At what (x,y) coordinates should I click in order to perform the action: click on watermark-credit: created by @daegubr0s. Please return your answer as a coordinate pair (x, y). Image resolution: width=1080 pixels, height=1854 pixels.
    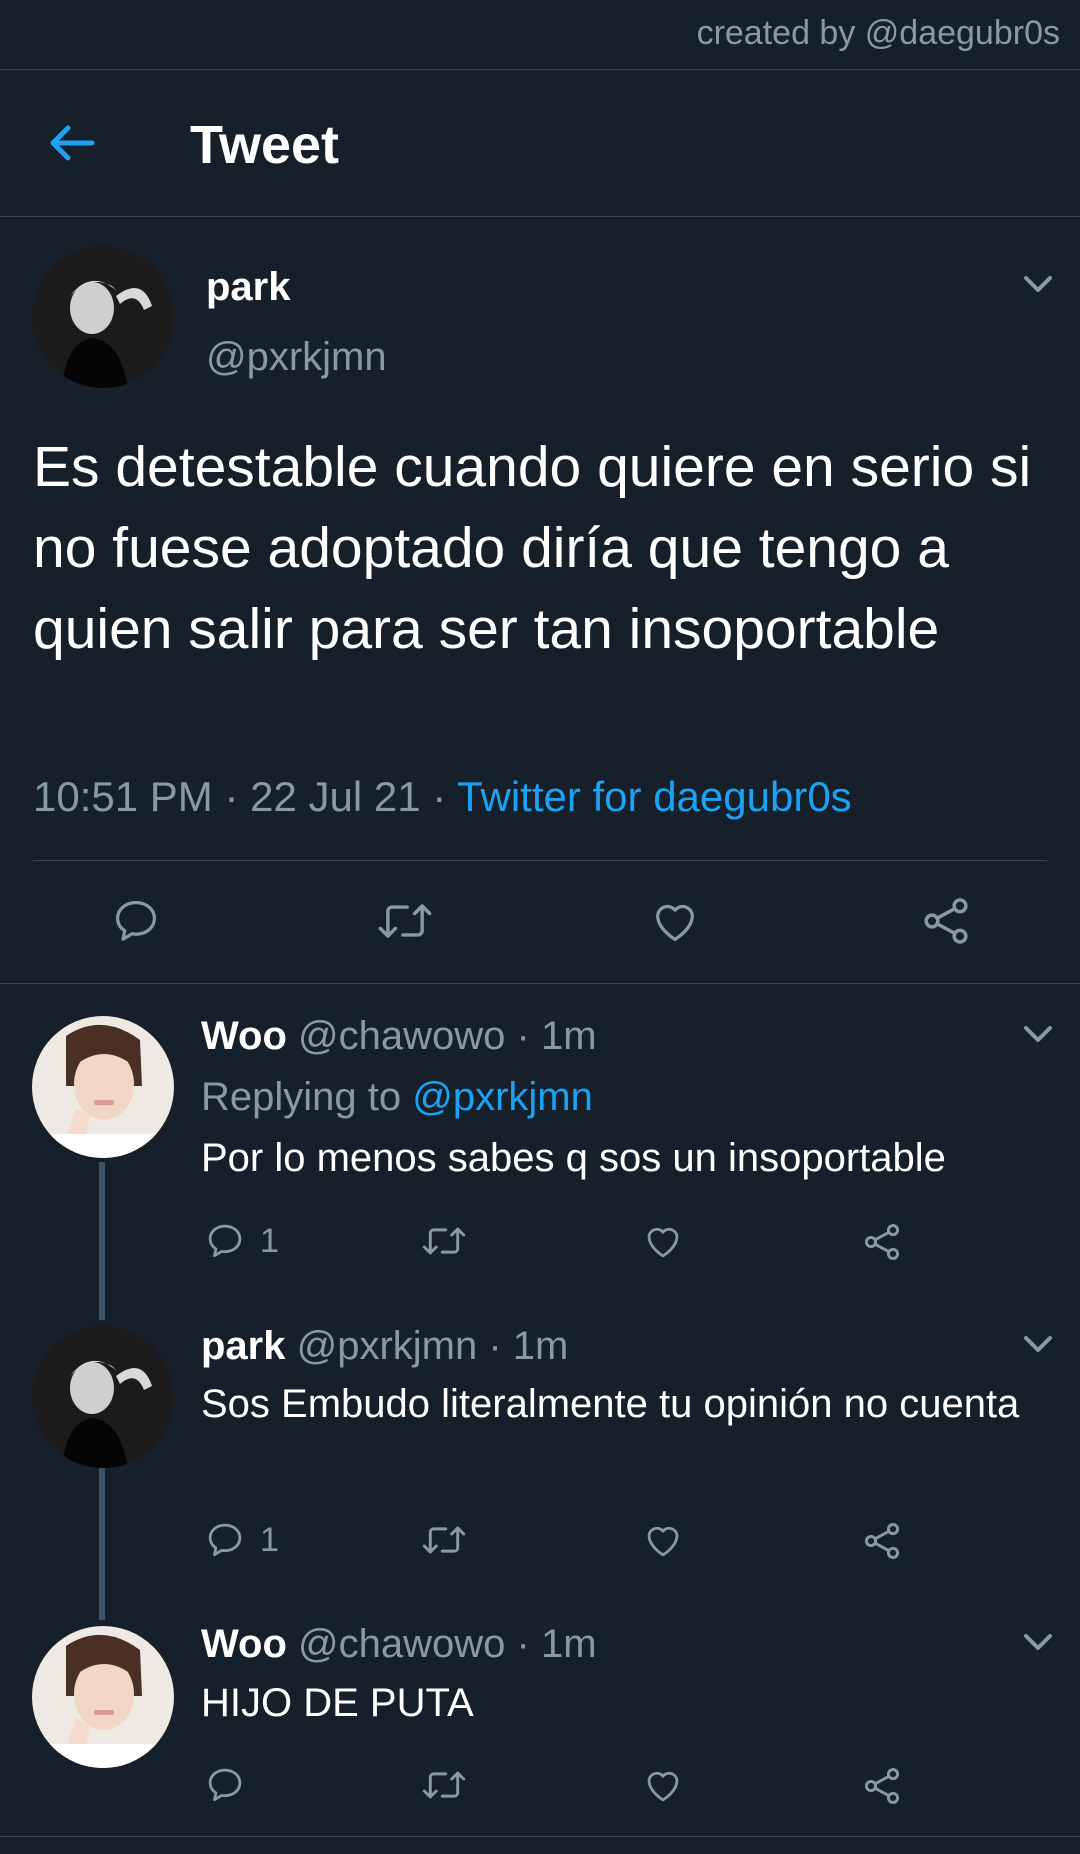
    Looking at the image, I should click on (878, 33).